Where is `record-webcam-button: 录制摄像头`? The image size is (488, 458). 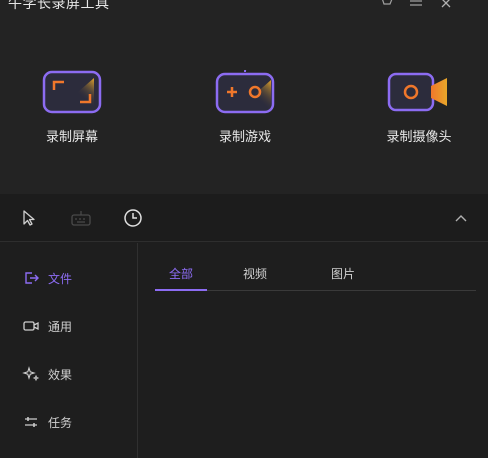
record-webcam-button: 录制摄像头 is located at coordinates (419, 107).